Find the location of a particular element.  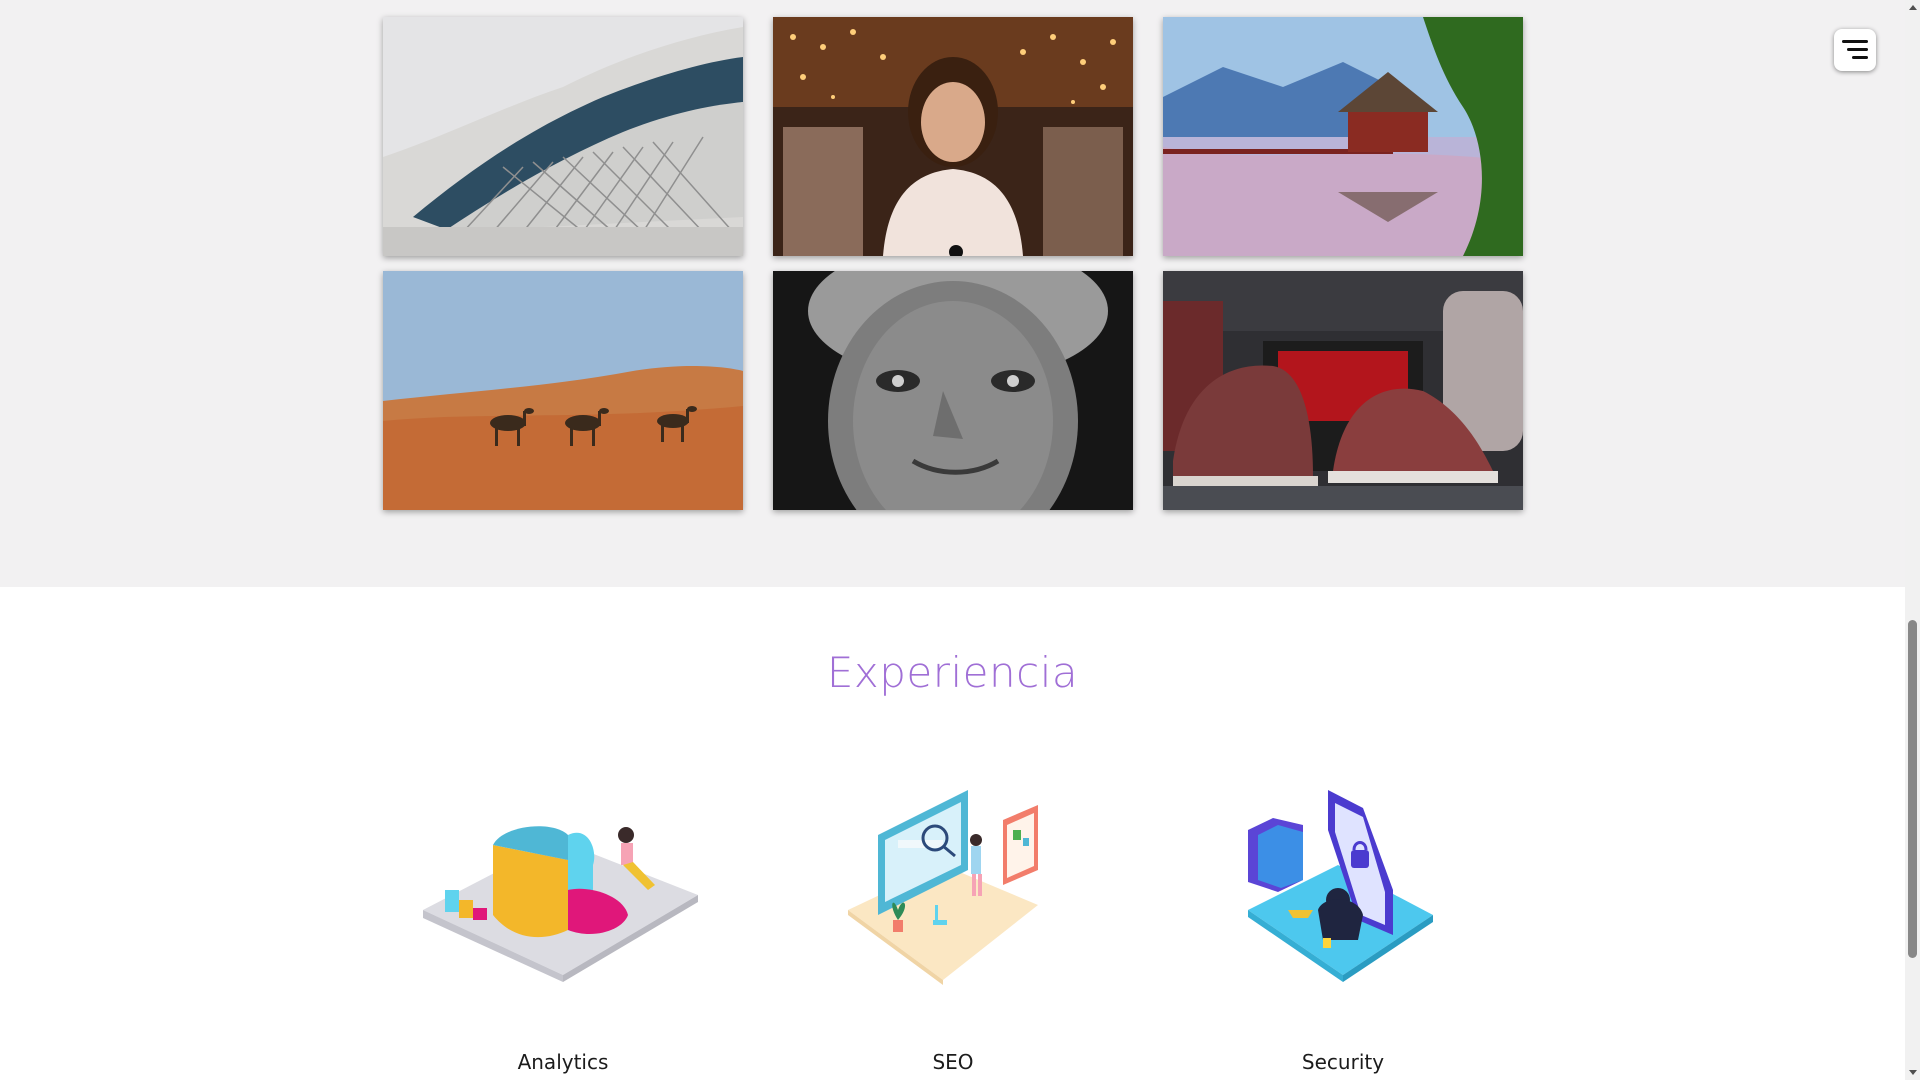

sneakers-photo is located at coordinates (1343, 390).